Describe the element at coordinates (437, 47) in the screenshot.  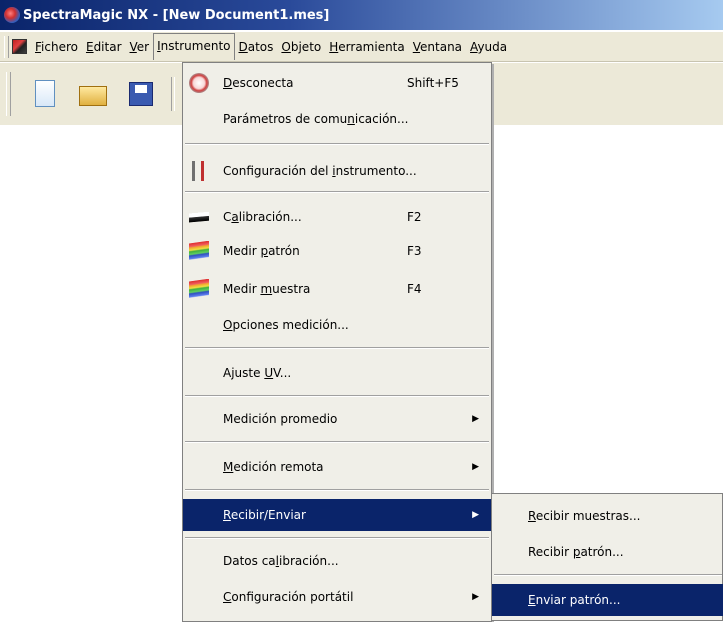
I see `menu-ventana: Ventana` at that location.